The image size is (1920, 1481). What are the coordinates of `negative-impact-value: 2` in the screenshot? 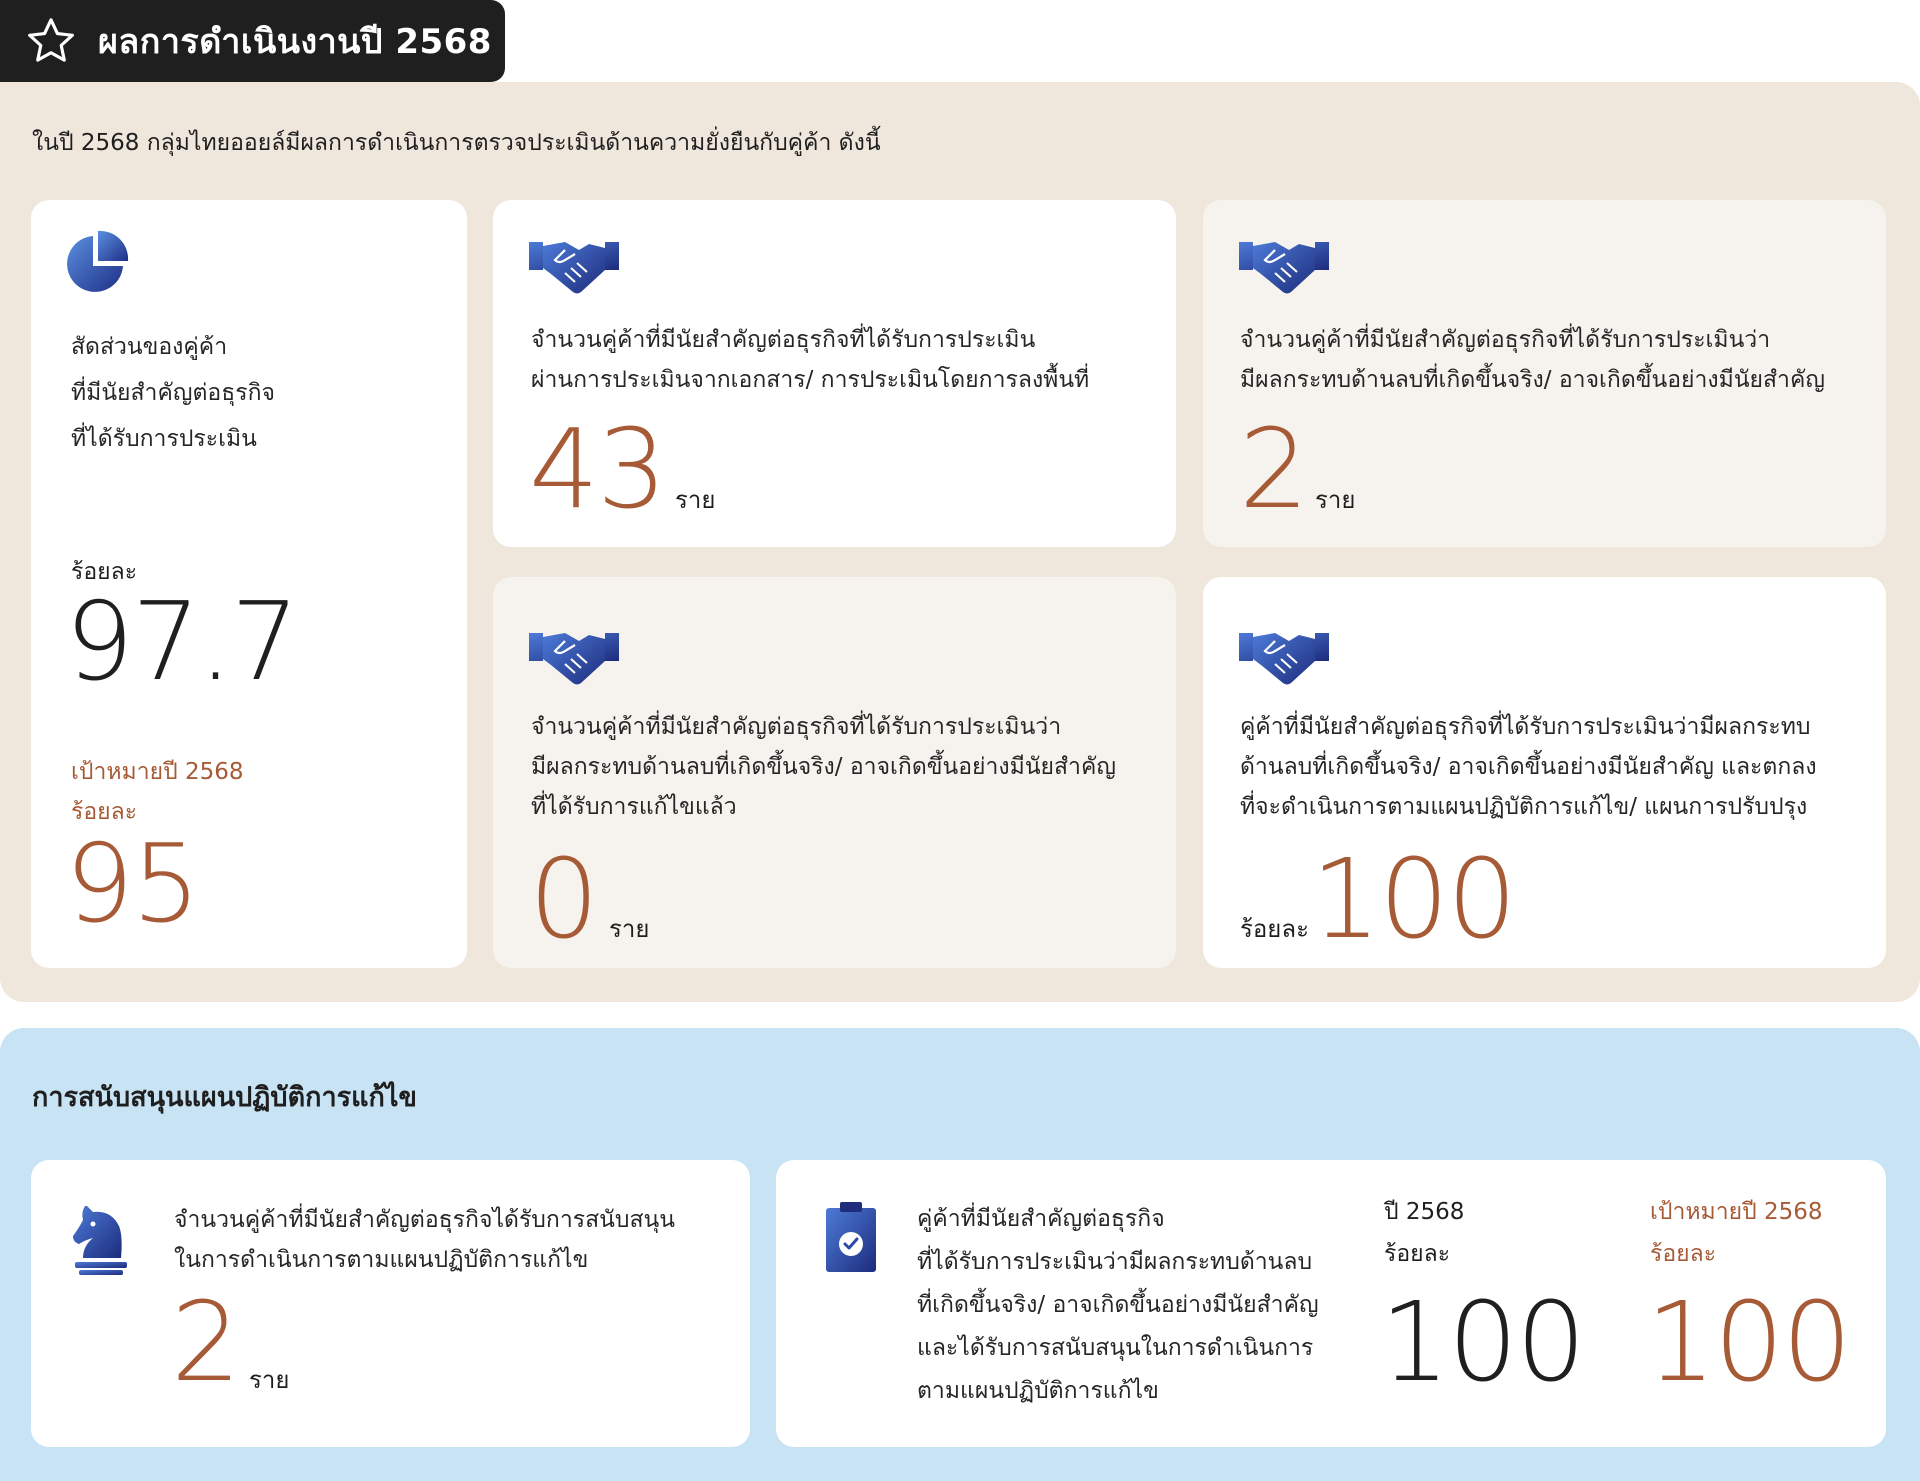 It's located at (1274, 469).